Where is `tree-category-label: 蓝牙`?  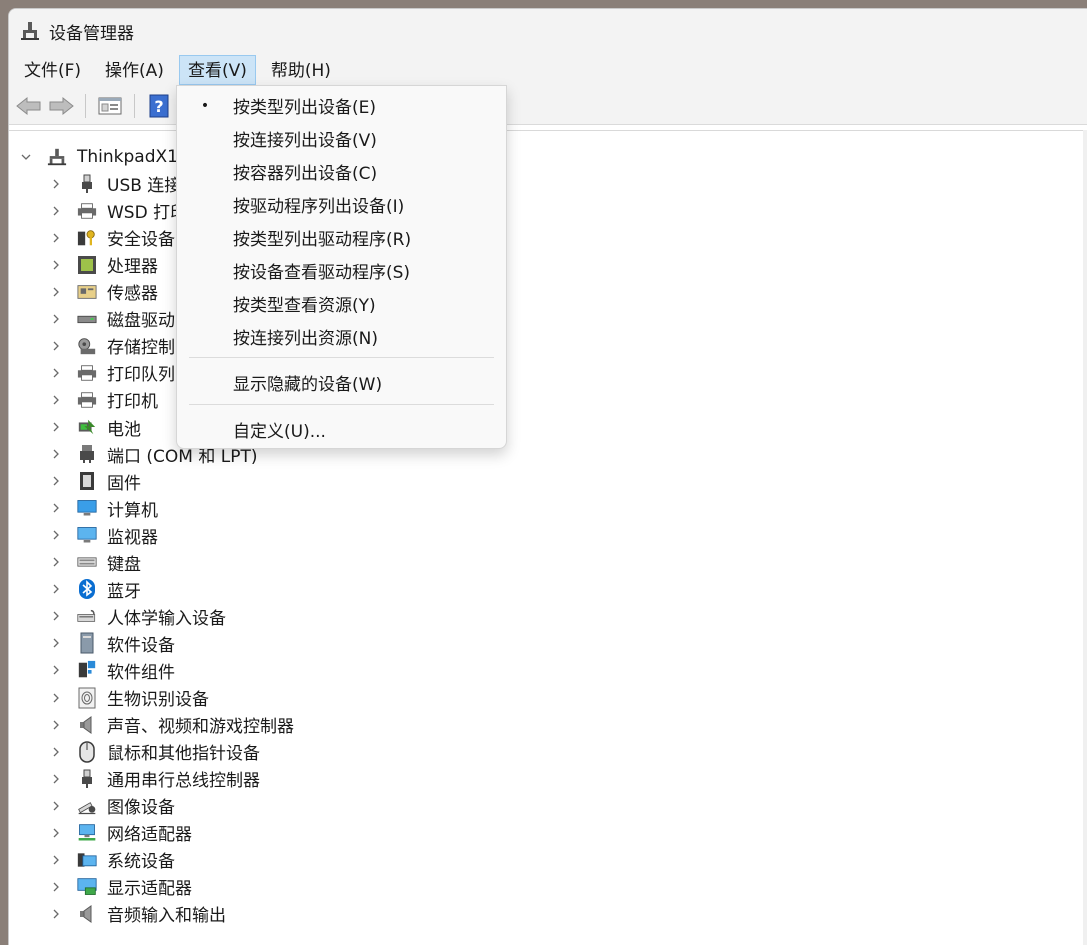 tree-category-label: 蓝牙 is located at coordinates (124, 591).